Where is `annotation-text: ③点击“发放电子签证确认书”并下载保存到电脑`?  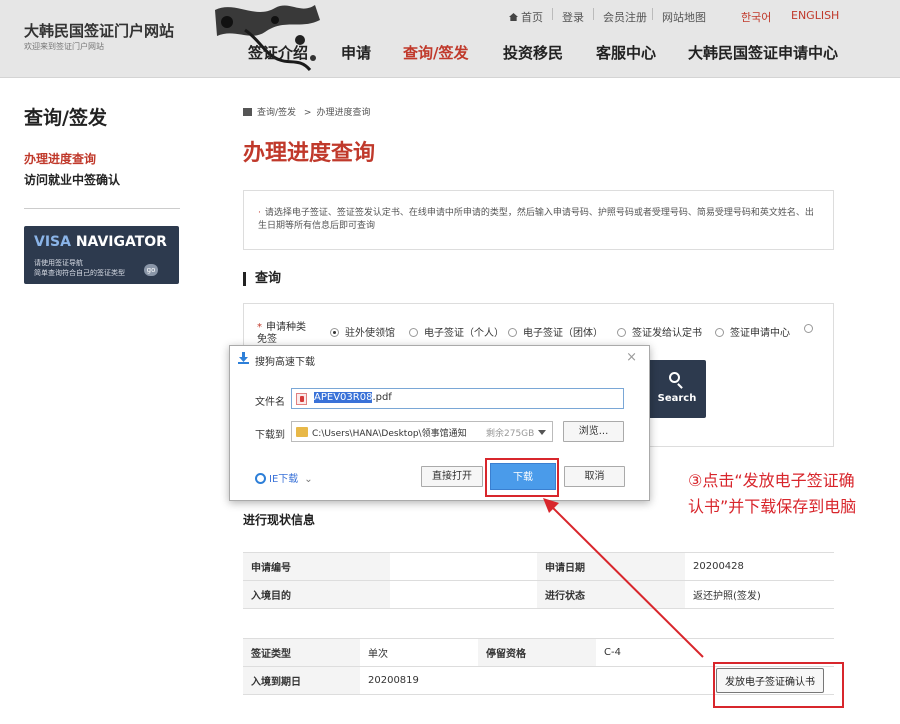
annotation-text: ③点击“发放电子签证确认书”并下载保存到电脑 is located at coordinates (772, 493).